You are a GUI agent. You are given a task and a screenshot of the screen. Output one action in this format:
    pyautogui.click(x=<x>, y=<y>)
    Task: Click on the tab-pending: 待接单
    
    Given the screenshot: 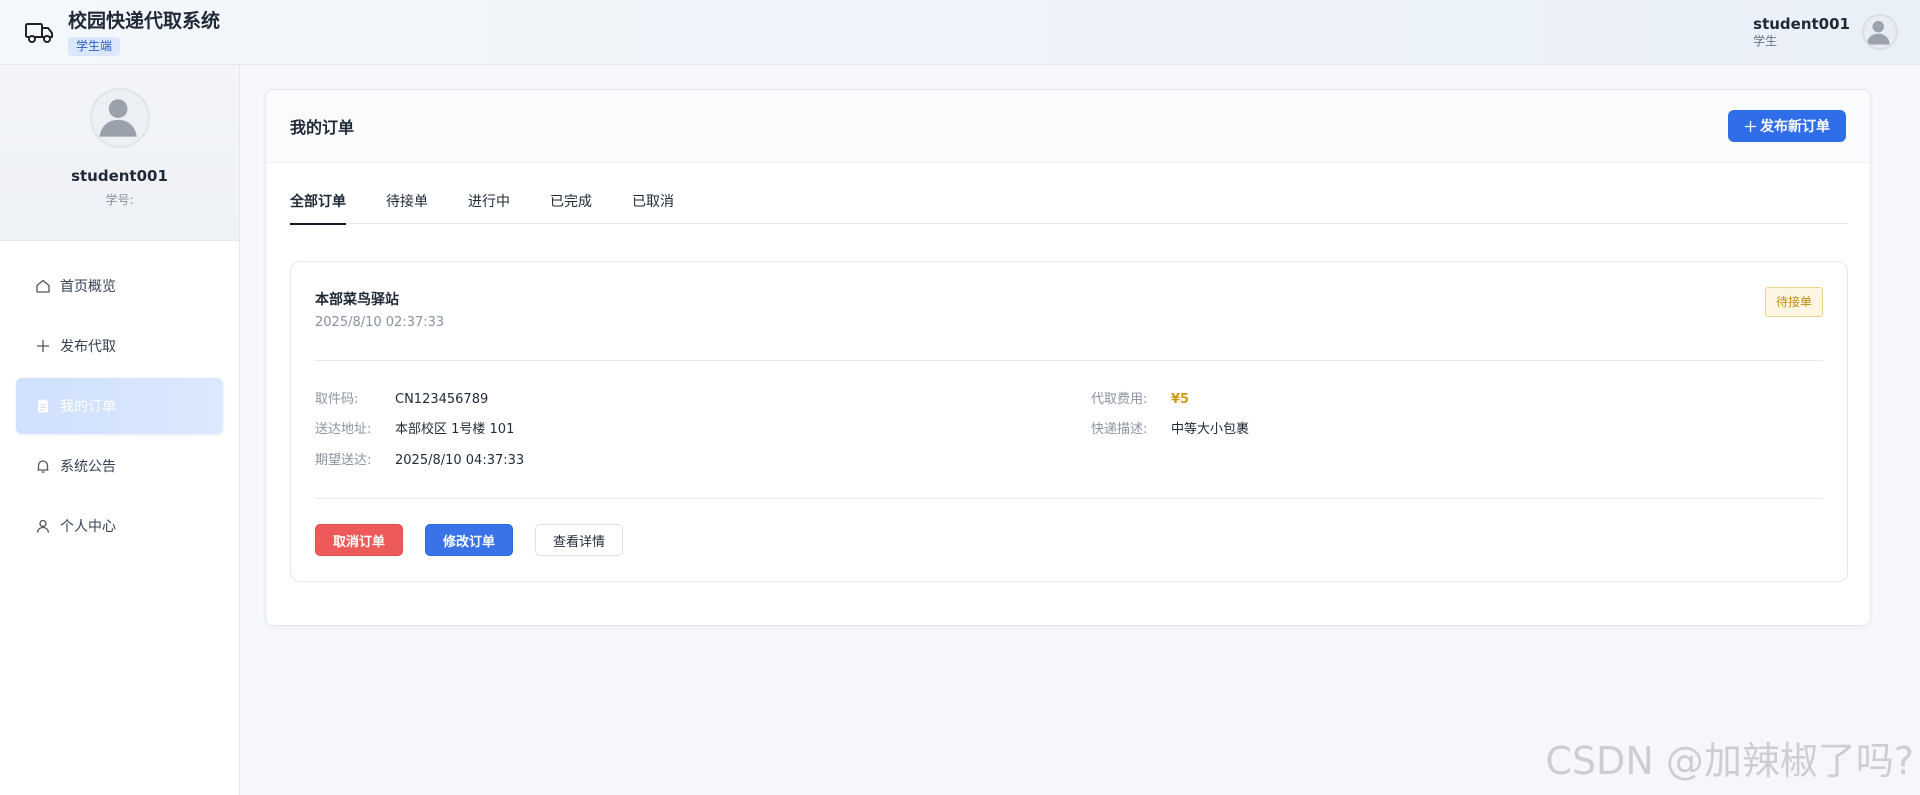 What is the action you would take?
    pyautogui.click(x=407, y=206)
    